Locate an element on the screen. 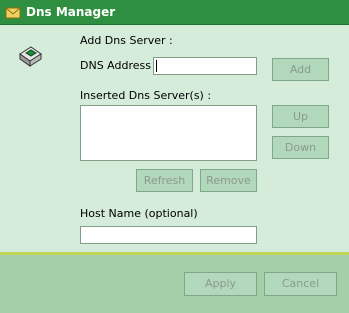  up-button: Up is located at coordinates (300, 116).